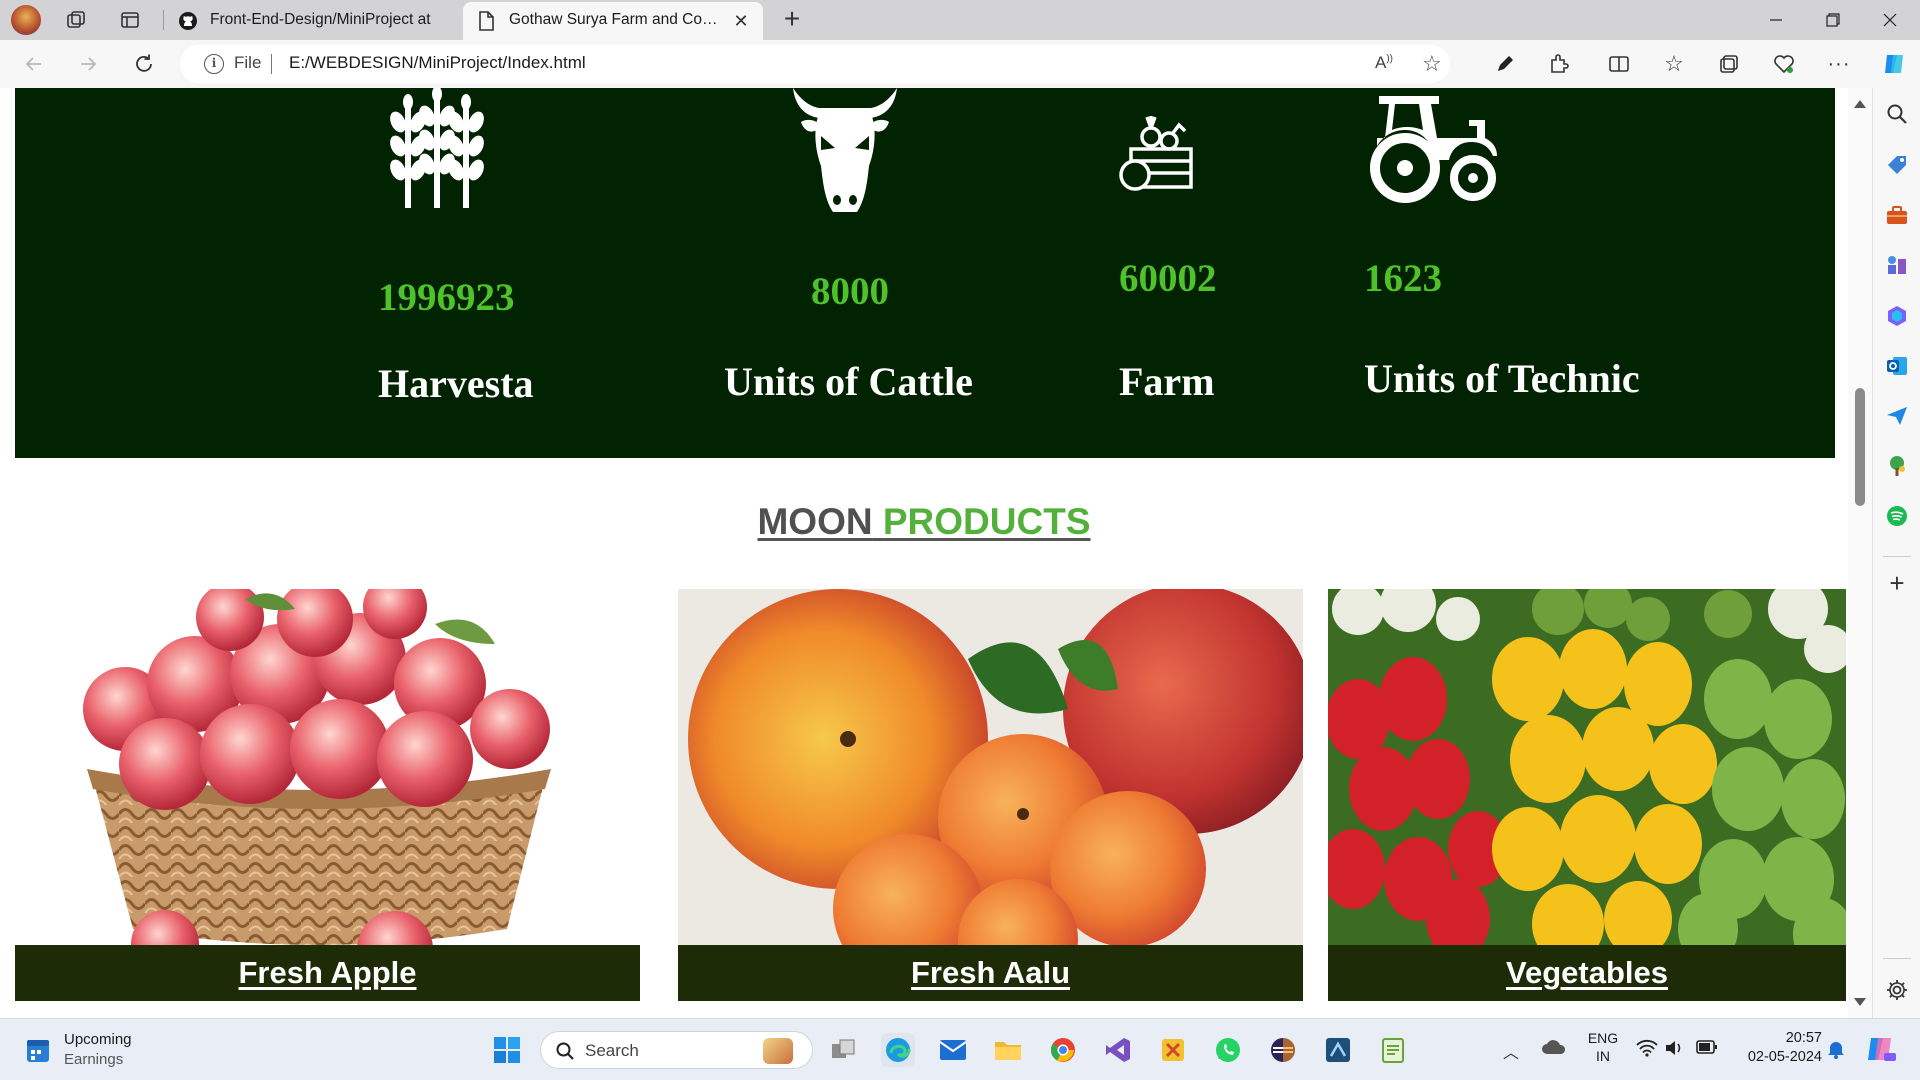 Image resolution: width=1920 pixels, height=1080 pixels. I want to click on edge-sidebar: +, so click(1896, 553).